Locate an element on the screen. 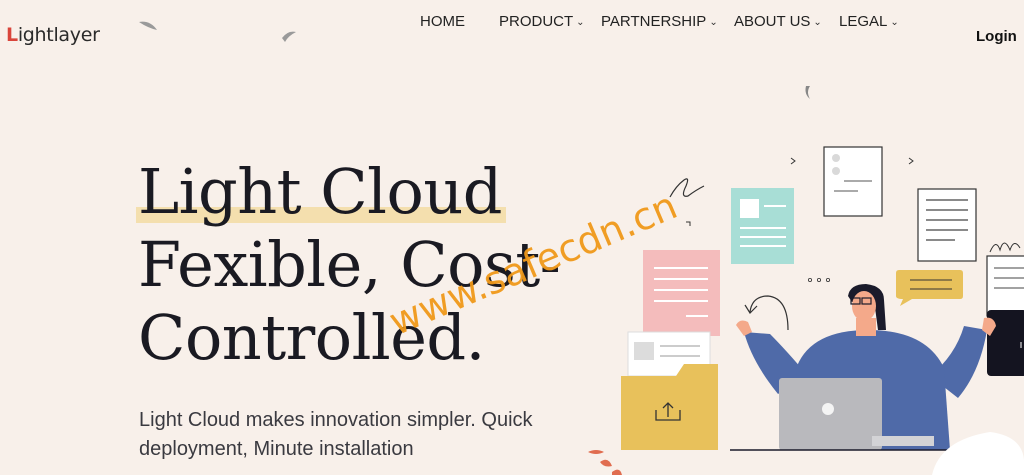  person-with-laptop-icon is located at coordinates (866, 367).